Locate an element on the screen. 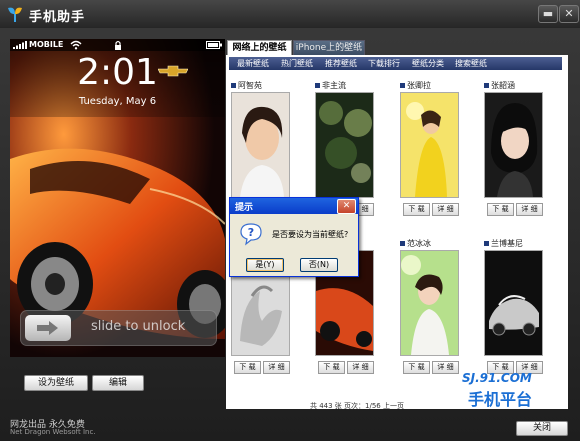  card-title: 阿智苑 is located at coordinates (261, 86).